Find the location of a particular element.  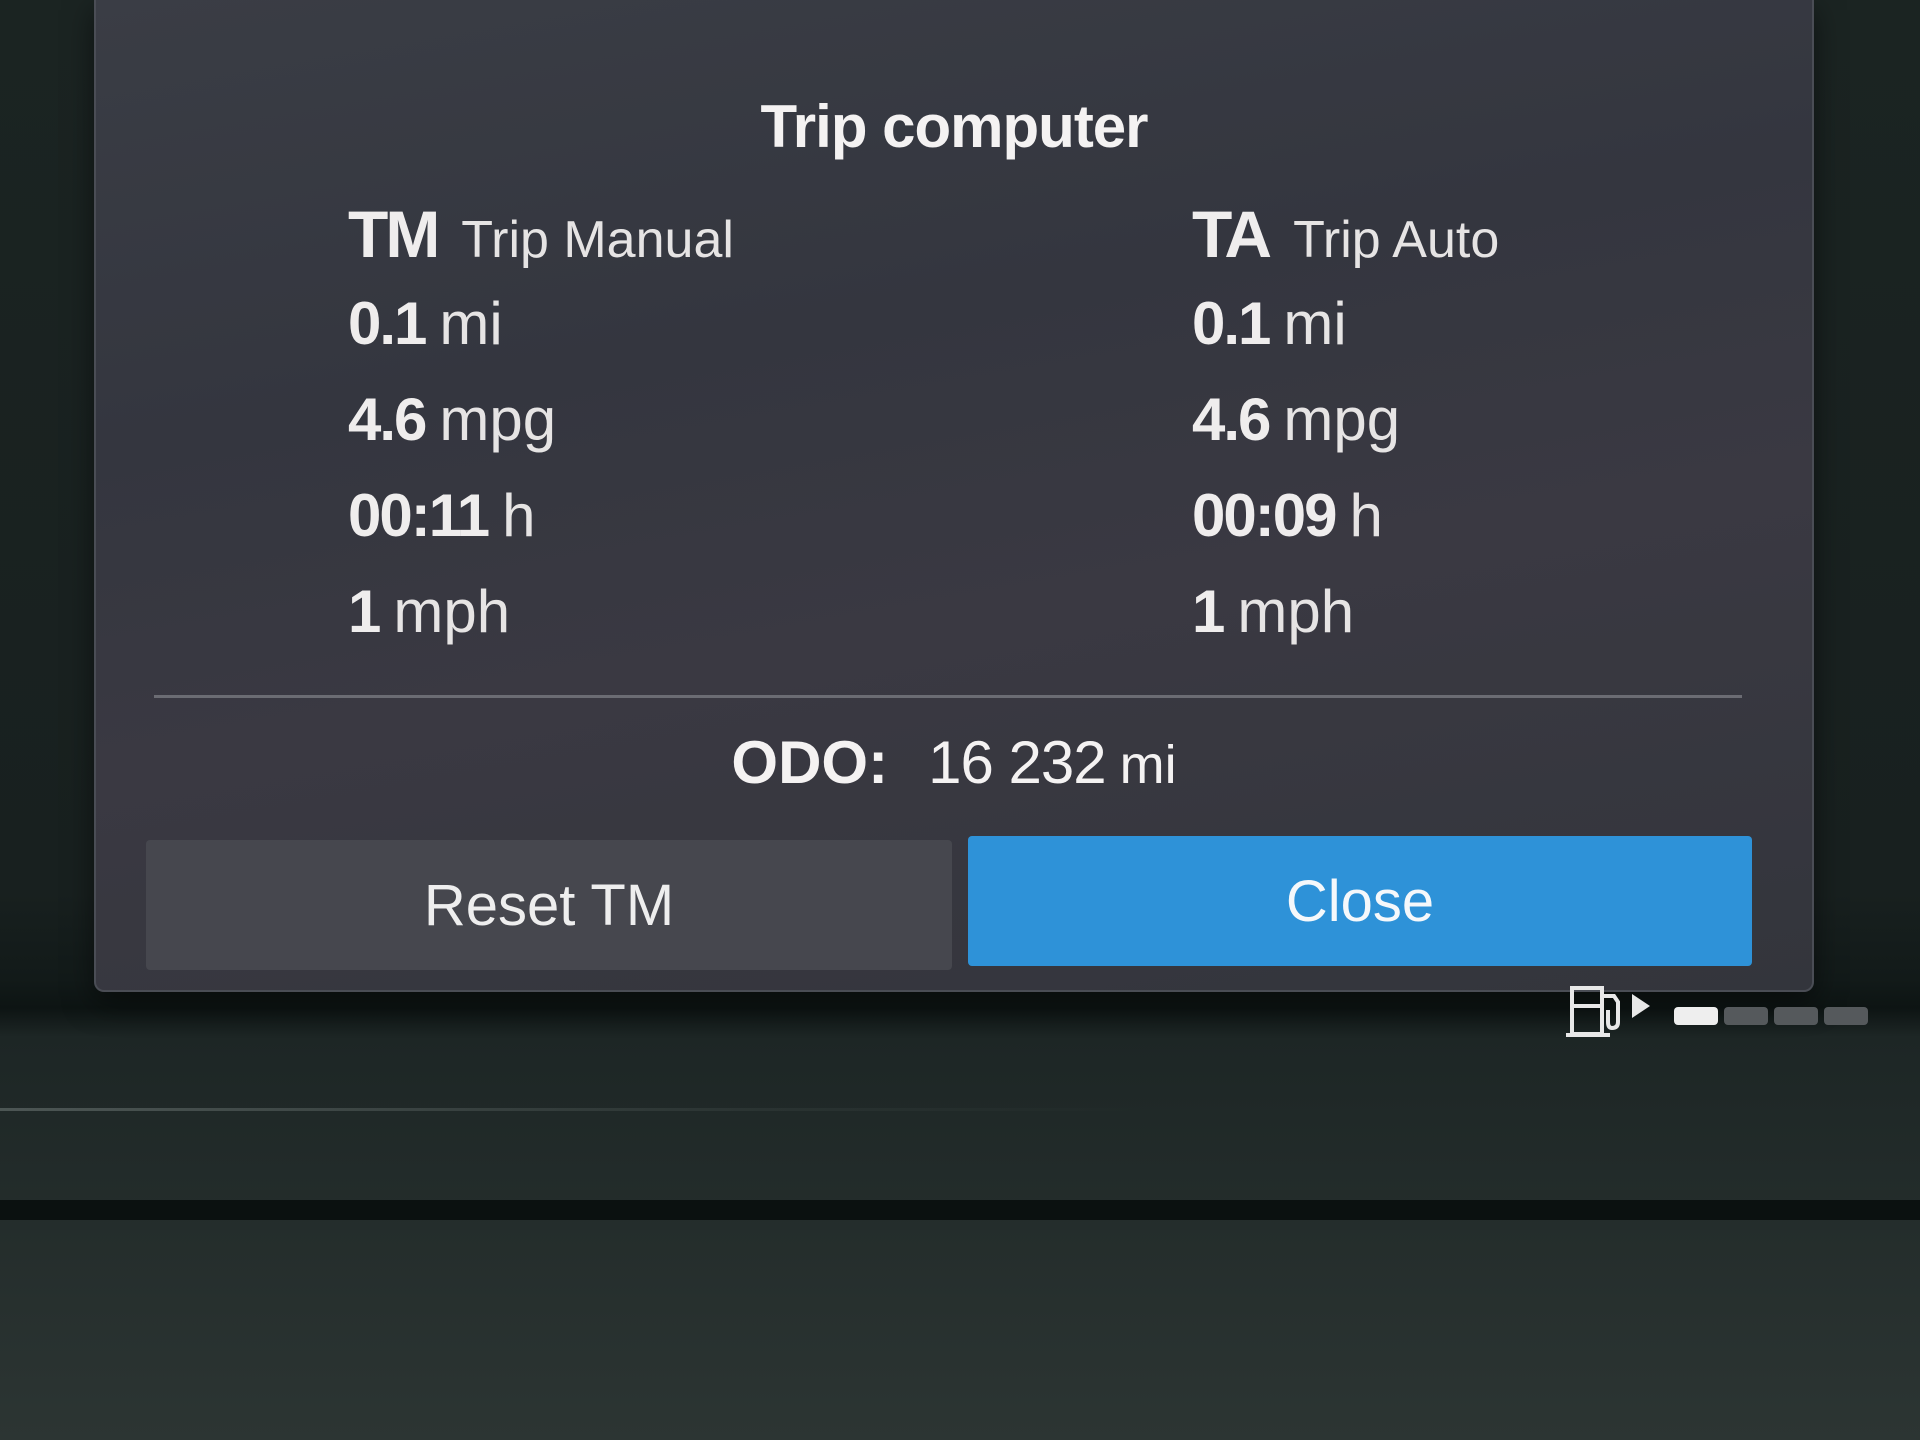

fuel-level-gauge is located at coordinates (1771, 1016).